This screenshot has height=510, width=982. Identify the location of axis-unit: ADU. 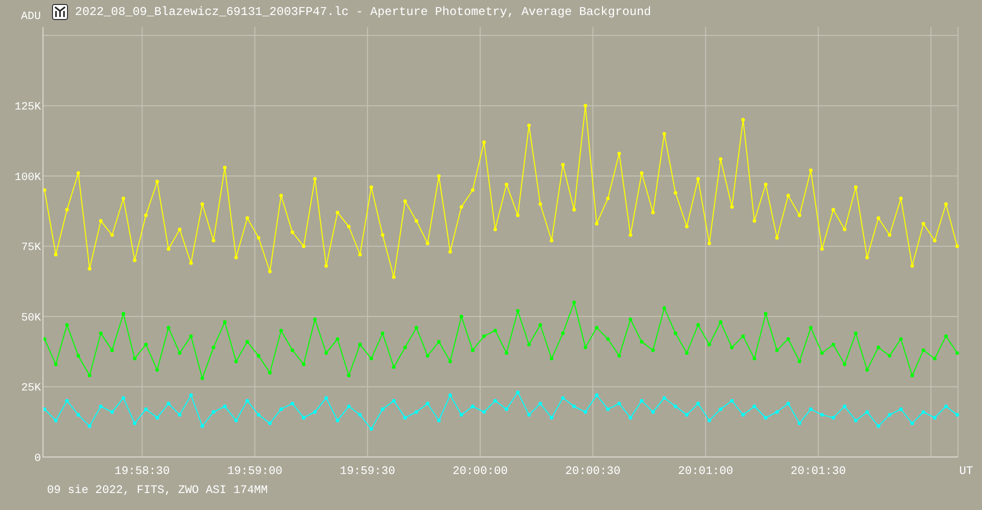
(31, 16).